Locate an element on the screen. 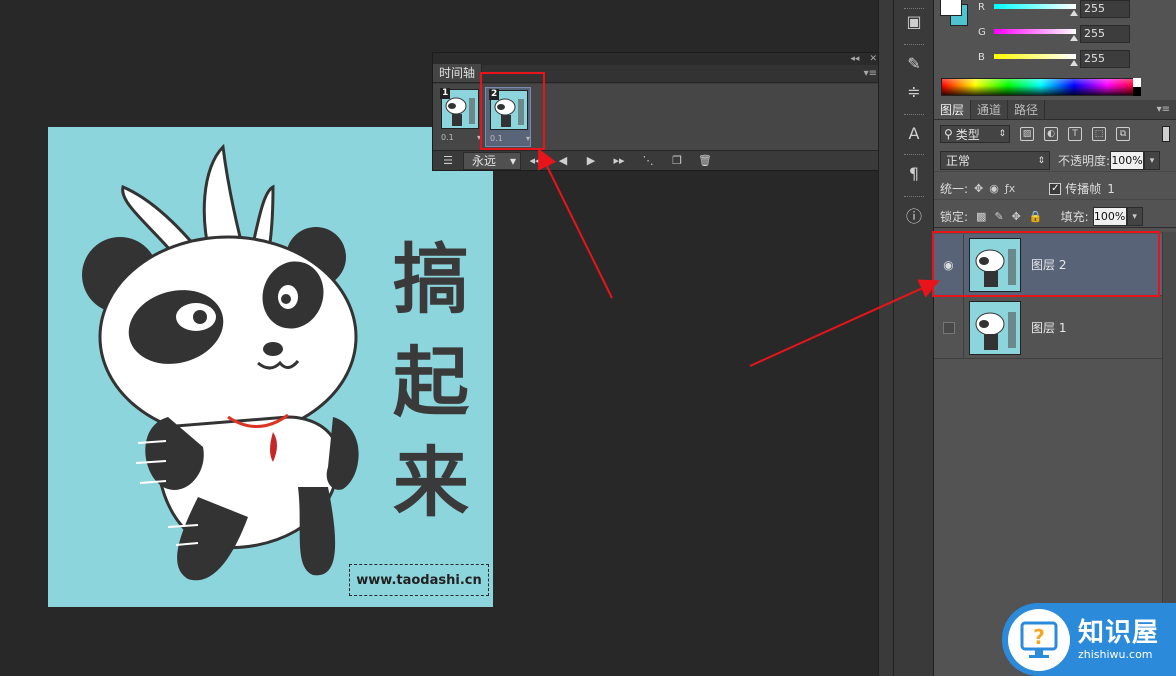 This screenshot has height=676, width=1176. character-icon: A is located at coordinates (914, 133).